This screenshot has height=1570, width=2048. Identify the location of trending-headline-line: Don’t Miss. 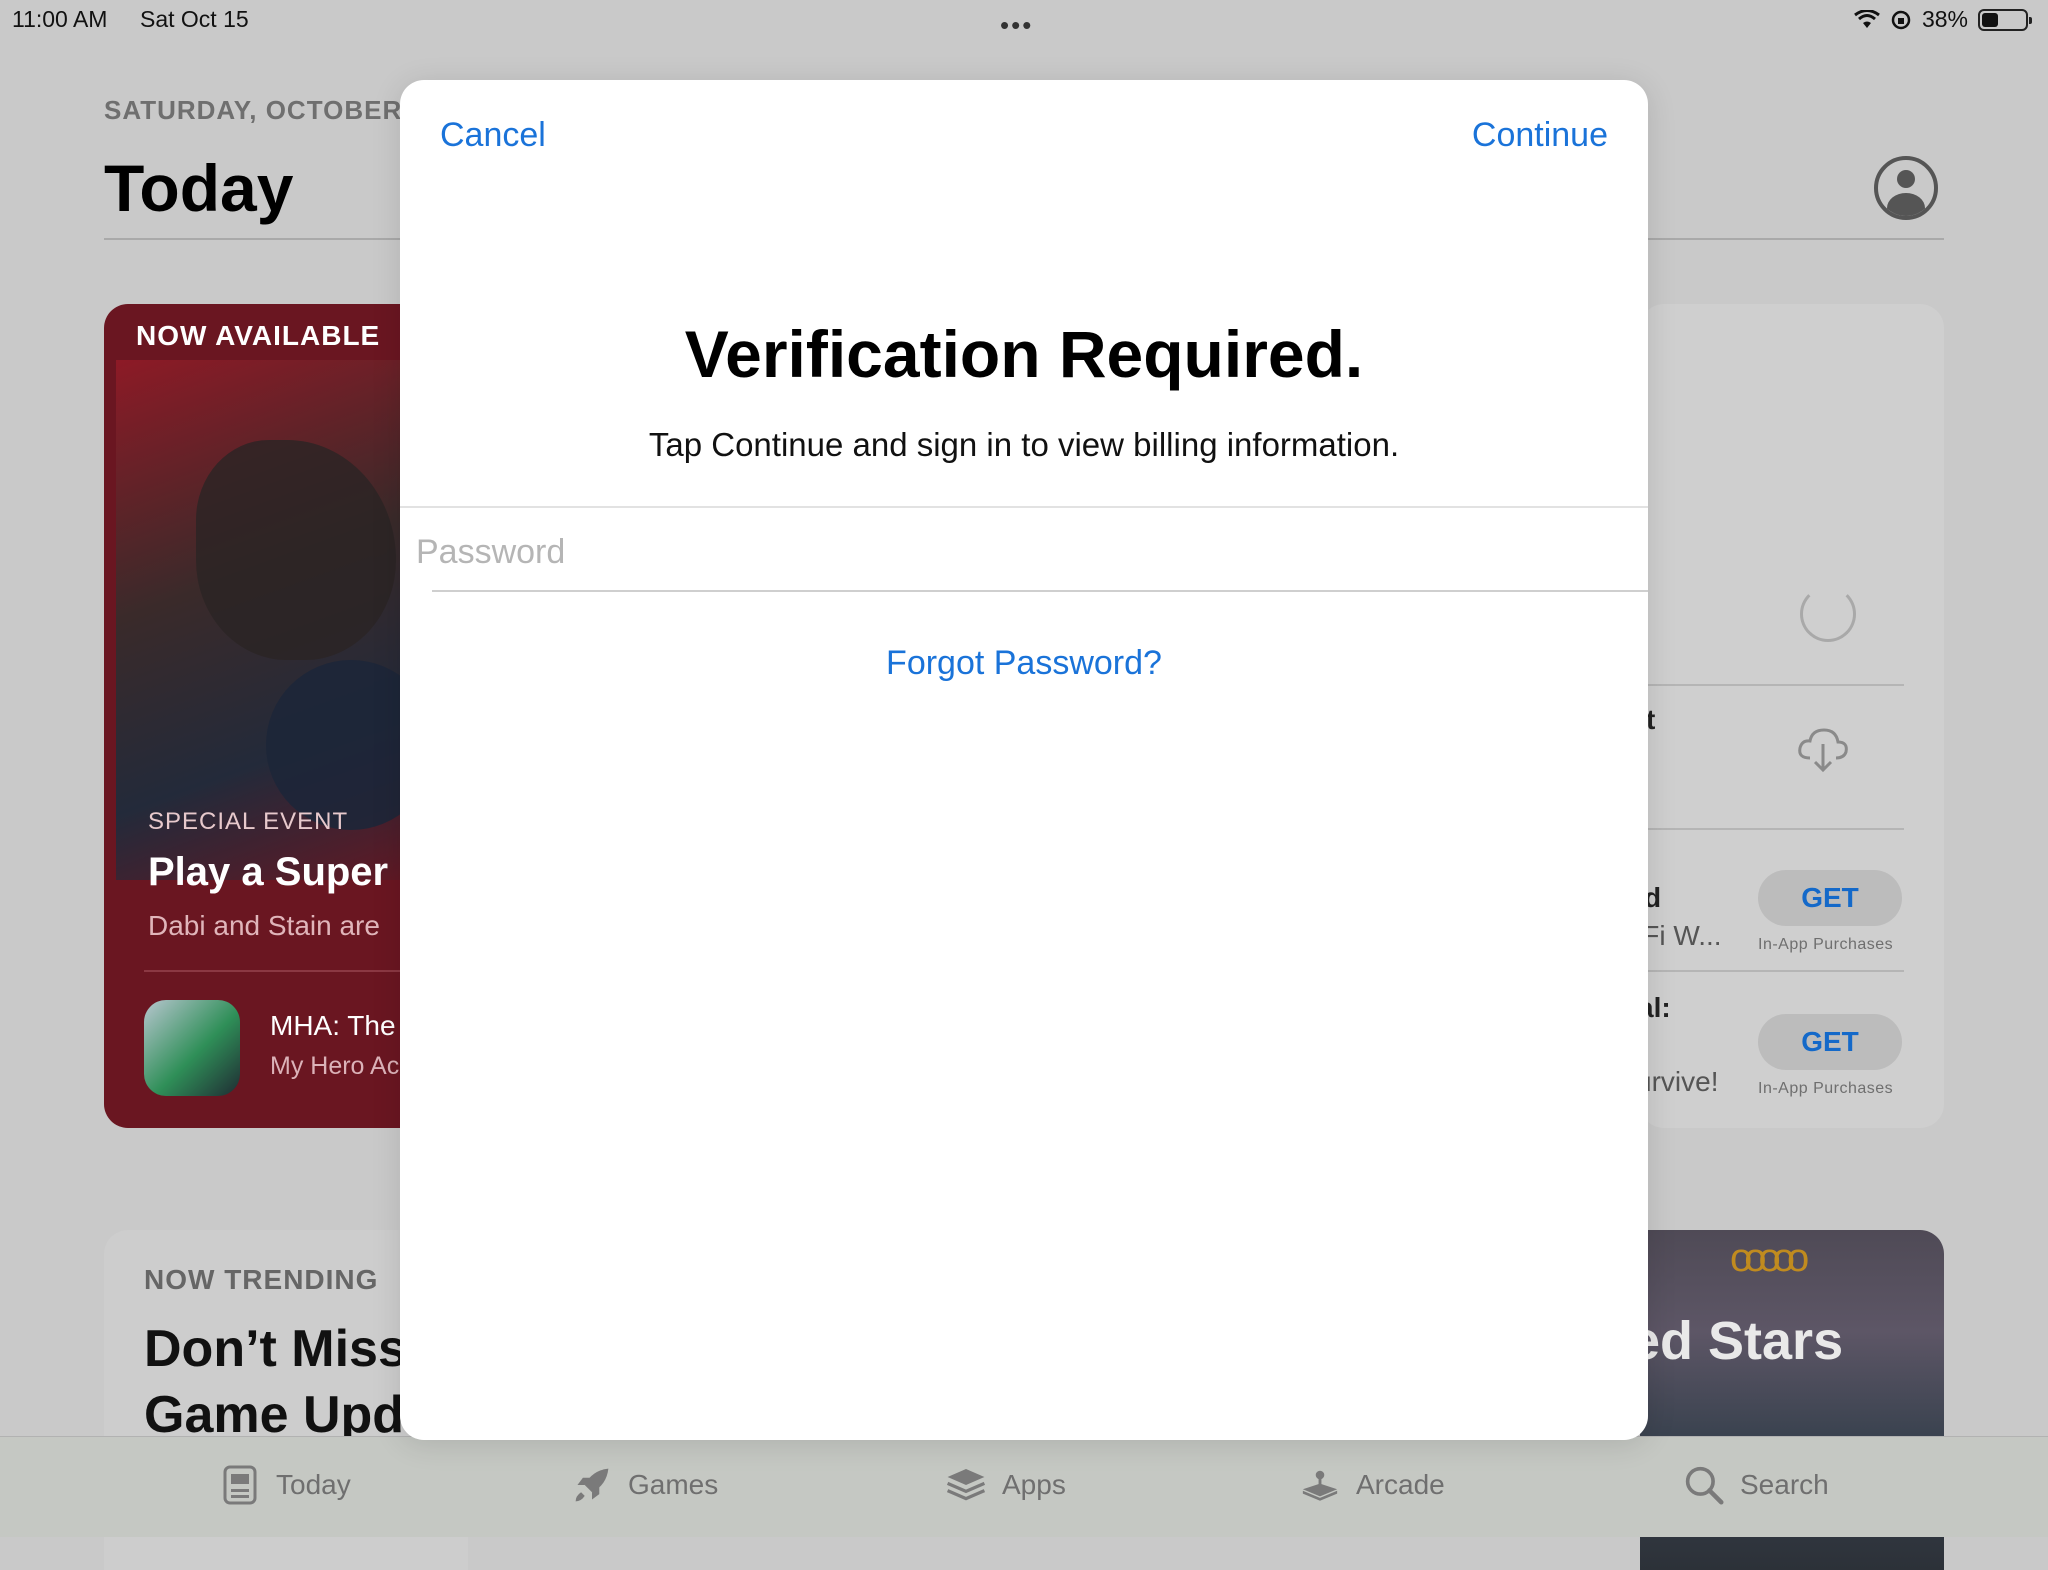
(275, 1349).